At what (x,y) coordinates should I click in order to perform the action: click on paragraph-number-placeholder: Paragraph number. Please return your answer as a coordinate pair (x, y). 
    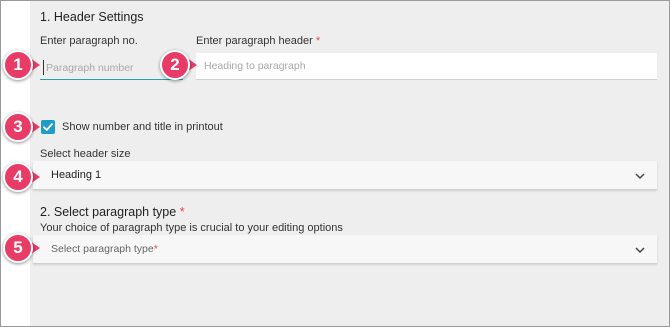
    Looking at the image, I should click on (90, 68).